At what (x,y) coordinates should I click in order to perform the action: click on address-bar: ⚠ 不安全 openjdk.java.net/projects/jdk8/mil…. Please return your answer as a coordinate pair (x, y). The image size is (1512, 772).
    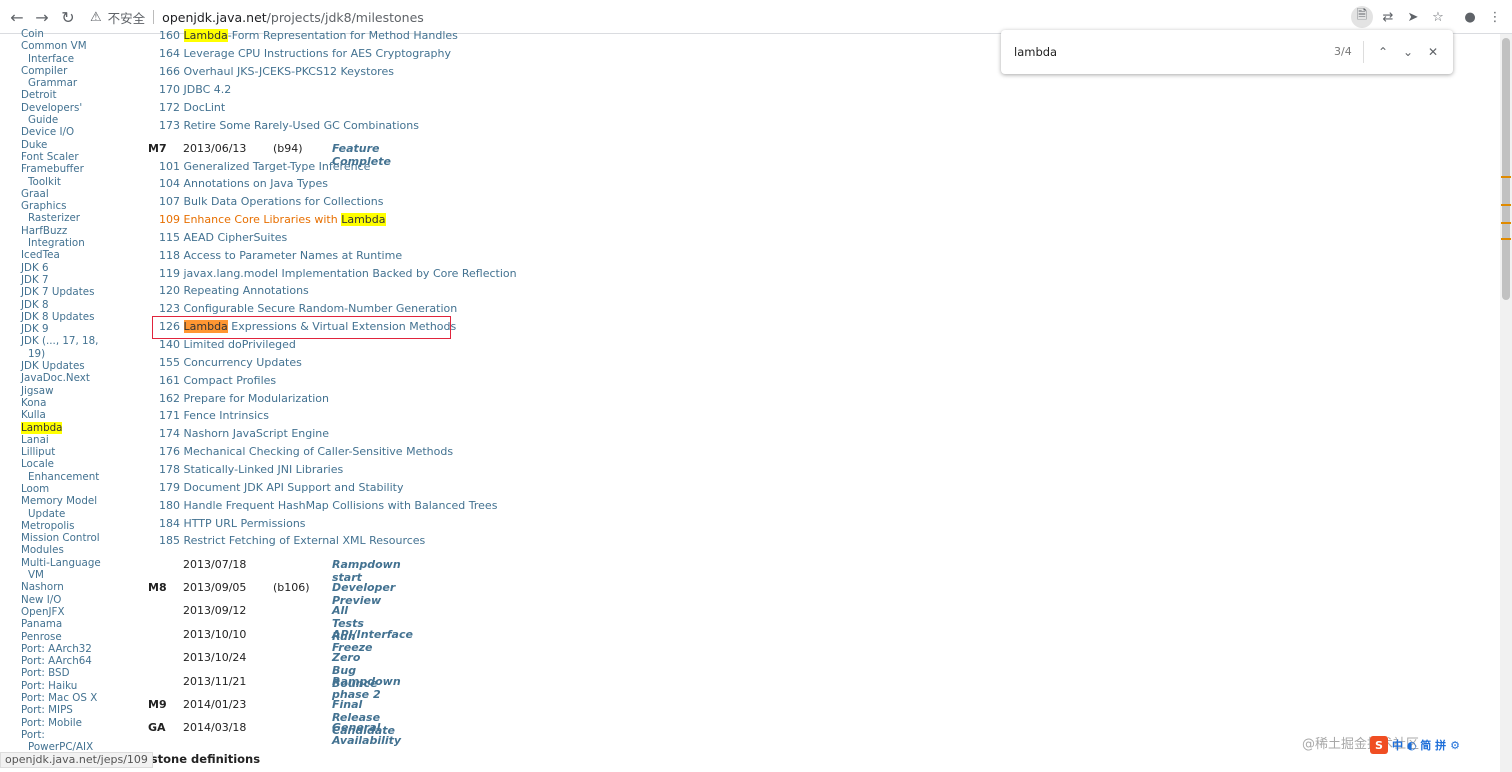
    Looking at the image, I should click on (257, 17).